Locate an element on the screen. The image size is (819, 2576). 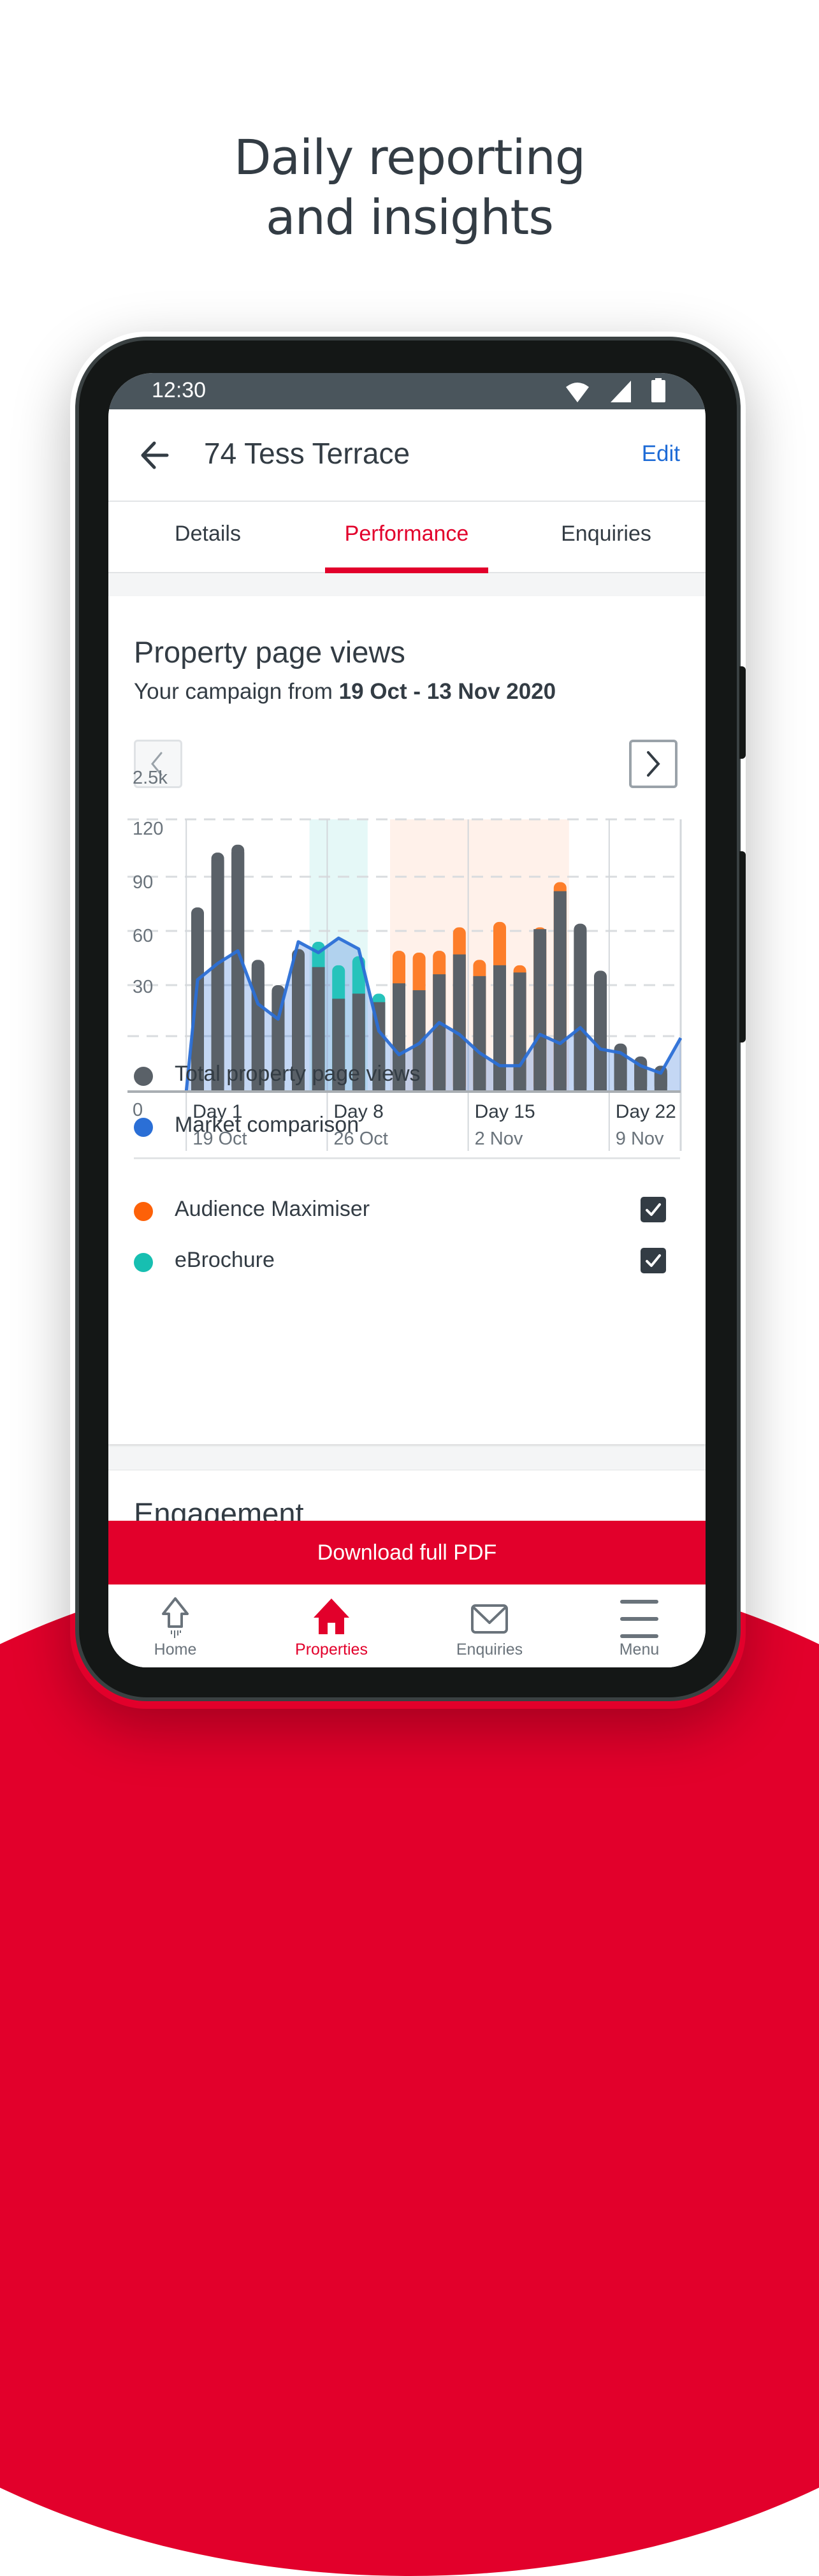
headline-line-2: and insights is located at coordinates (410, 217).